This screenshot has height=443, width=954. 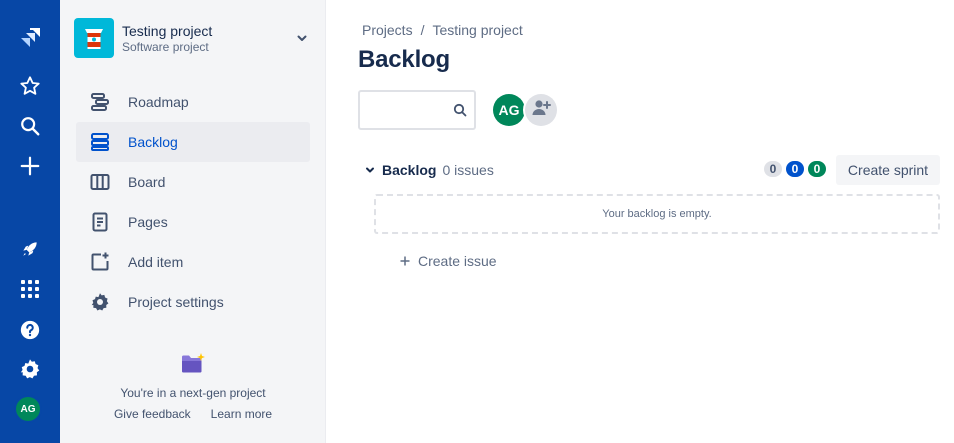 I want to click on create-sprint-button: Create sprint, so click(x=888, y=170).